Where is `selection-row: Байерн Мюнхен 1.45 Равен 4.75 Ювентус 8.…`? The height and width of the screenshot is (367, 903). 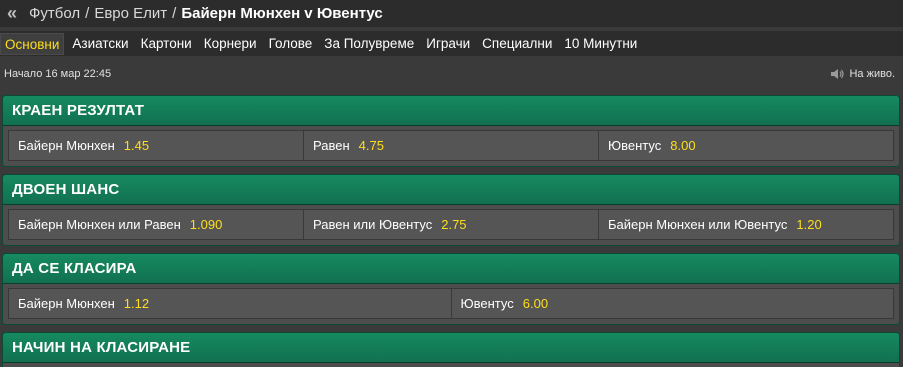 selection-row: Байерн Мюнхен 1.45 Равен 4.75 Ювентус 8.… is located at coordinates (451, 145).